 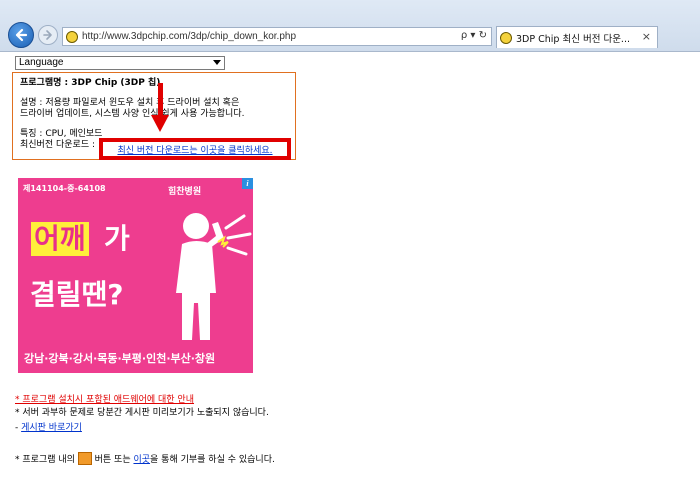 I want to click on site-favicon-icon, so click(x=72, y=36).